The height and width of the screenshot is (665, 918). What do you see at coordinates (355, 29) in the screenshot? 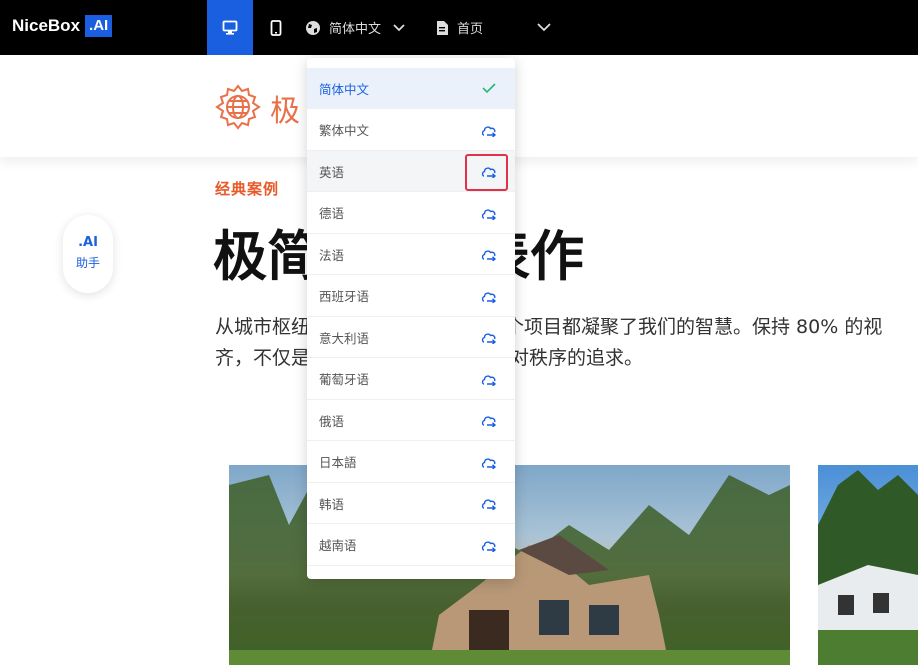
I see `language-selector-label: 简体中文` at bounding box center [355, 29].